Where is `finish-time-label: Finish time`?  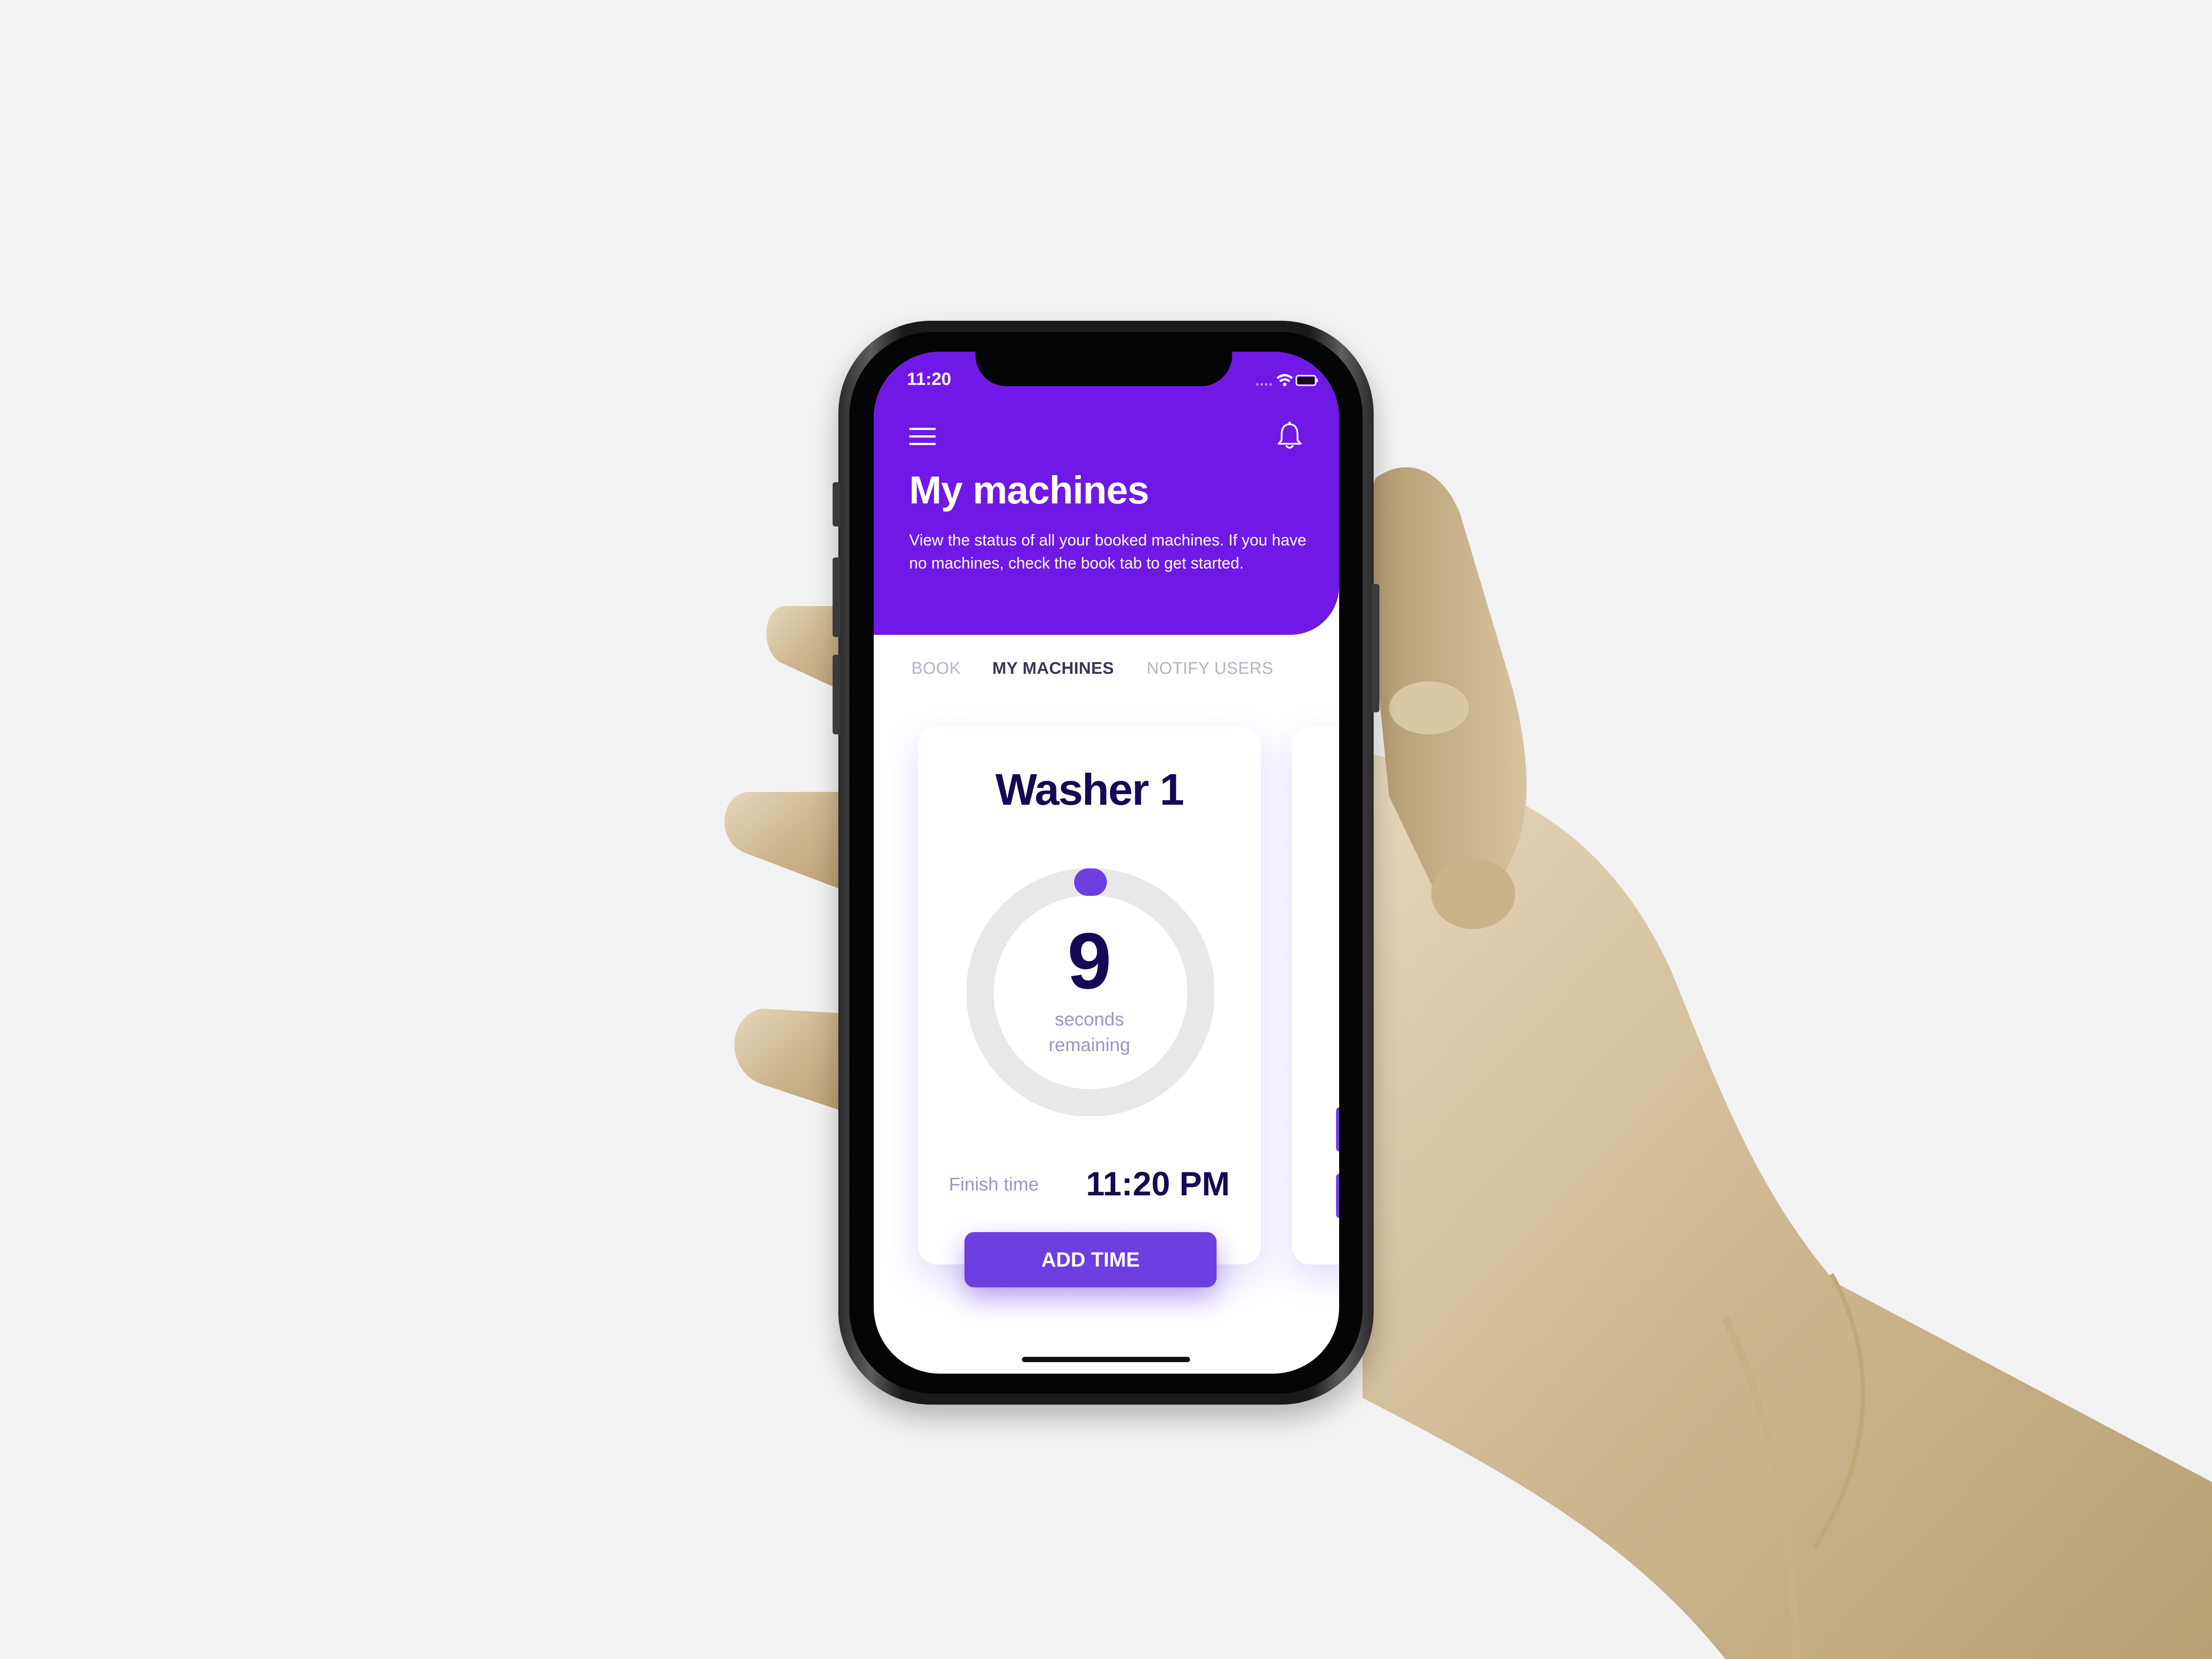 finish-time-label: Finish time is located at coordinates (994, 1184).